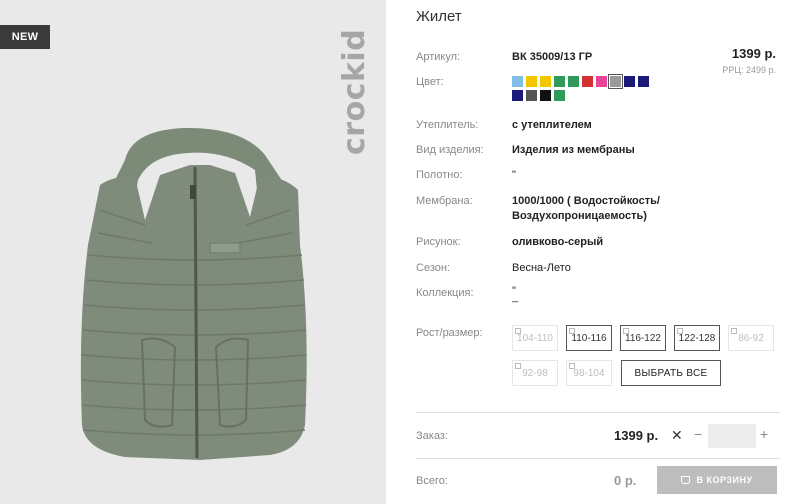  Describe the element at coordinates (432, 481) in the screenshot. I see `total-label: Всего:` at that location.